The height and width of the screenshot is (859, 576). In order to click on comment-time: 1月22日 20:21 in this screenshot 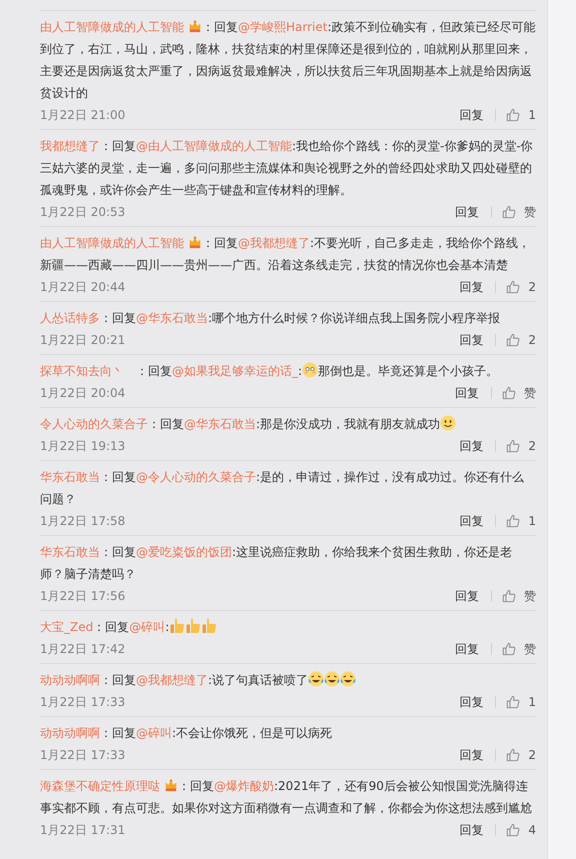, I will do `click(83, 340)`.